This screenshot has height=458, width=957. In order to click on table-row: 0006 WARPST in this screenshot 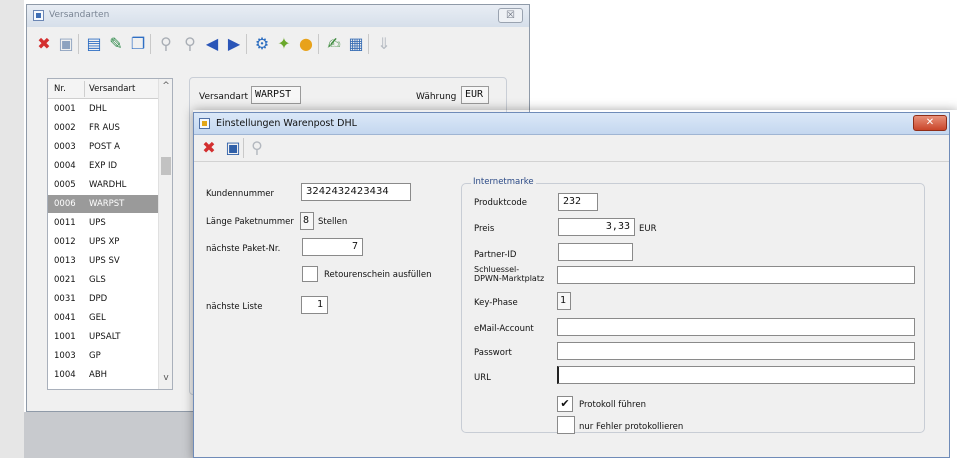, I will do `click(103, 204)`.